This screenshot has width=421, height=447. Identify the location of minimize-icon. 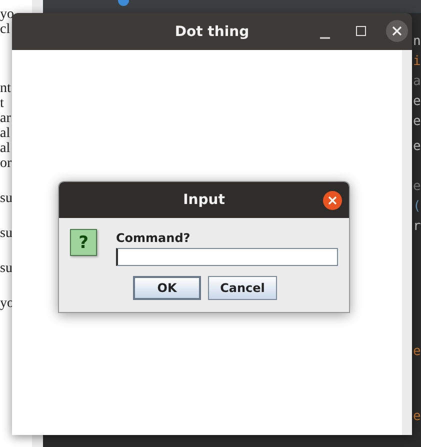
(325, 38).